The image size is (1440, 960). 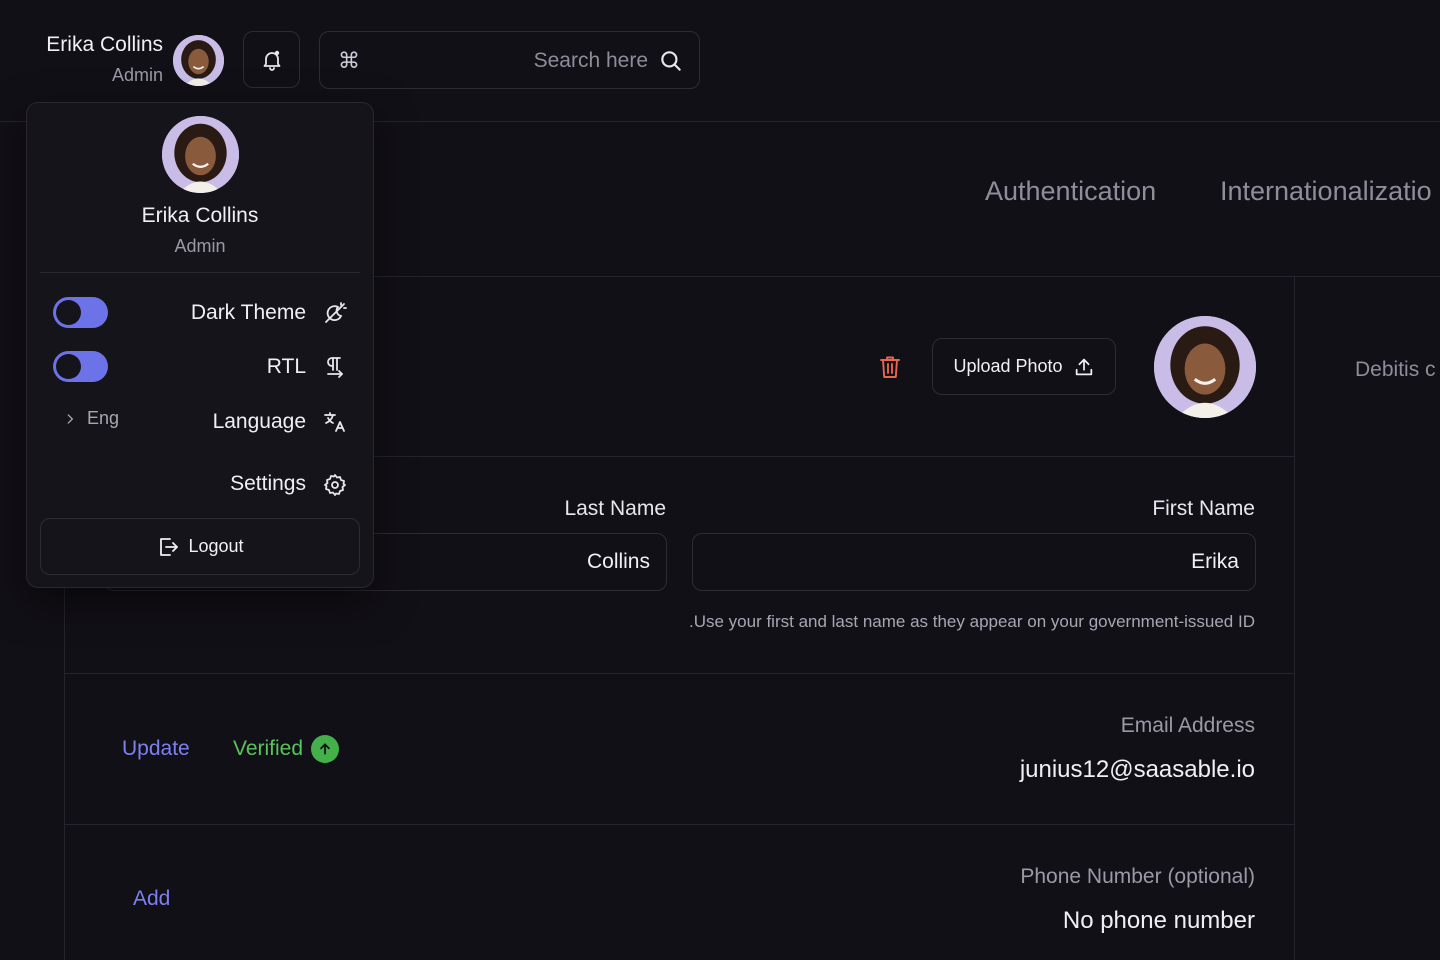 What do you see at coordinates (974, 562) in the screenshot?
I see `first-name-field` at bounding box center [974, 562].